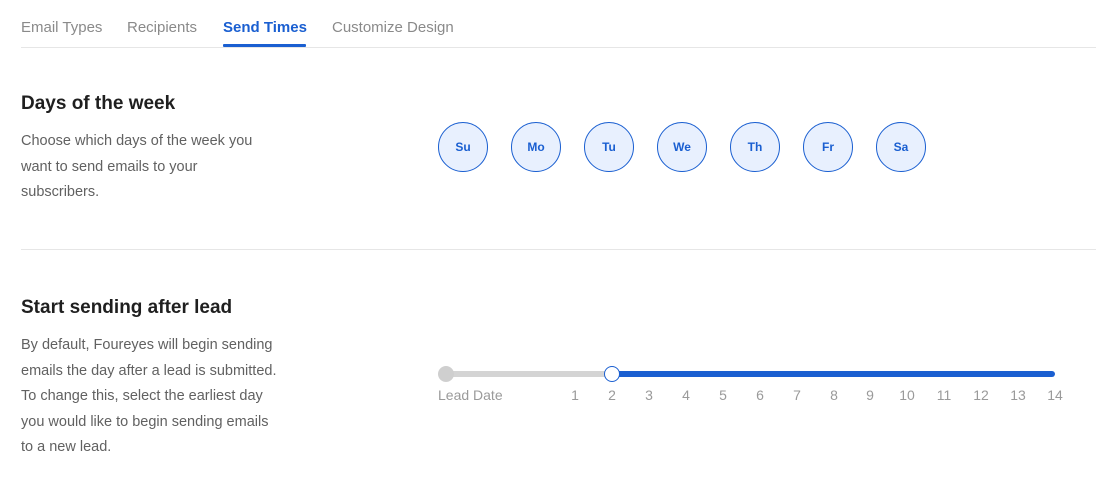  What do you see at coordinates (529, 374) in the screenshot?
I see `slider-track-inactive` at bounding box center [529, 374].